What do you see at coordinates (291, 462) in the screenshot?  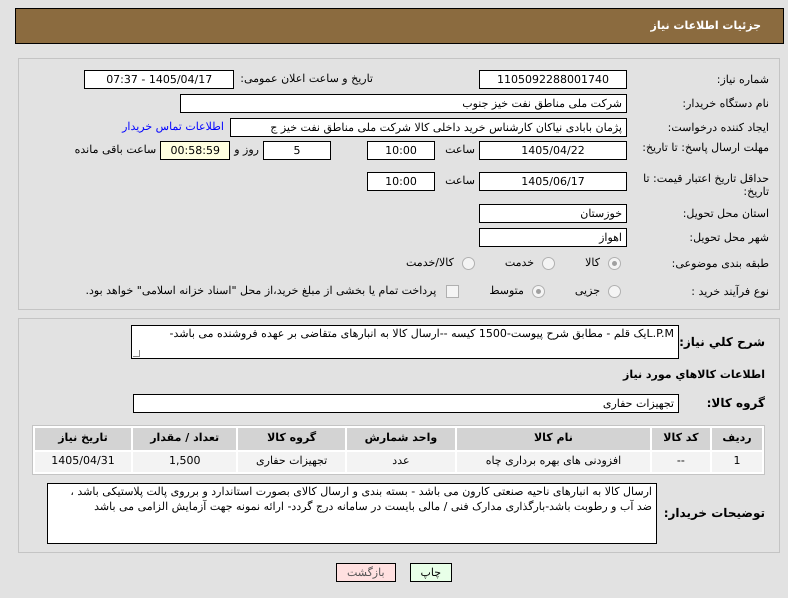 I see `table-cell: تجهیزات حفاری` at bounding box center [291, 462].